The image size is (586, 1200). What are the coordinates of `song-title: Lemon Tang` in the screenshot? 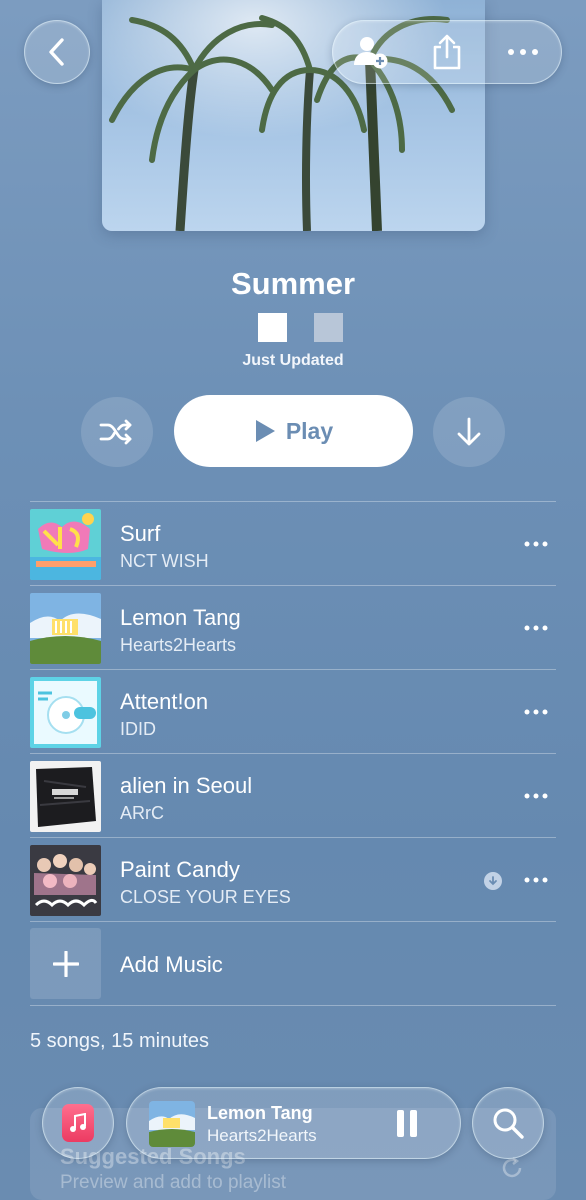 It's located at (180, 617).